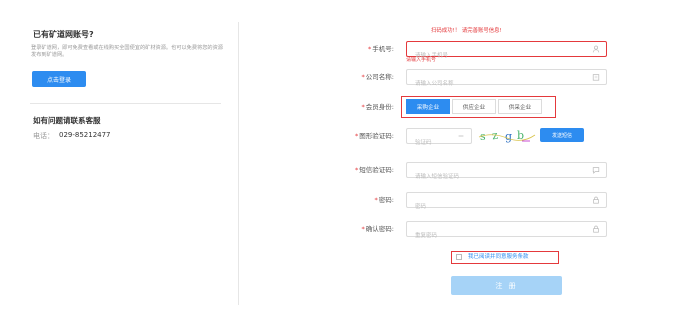 The width and height of the screenshot is (698, 329). What do you see at coordinates (596, 170) in the screenshot?
I see `message-icon` at bounding box center [596, 170].